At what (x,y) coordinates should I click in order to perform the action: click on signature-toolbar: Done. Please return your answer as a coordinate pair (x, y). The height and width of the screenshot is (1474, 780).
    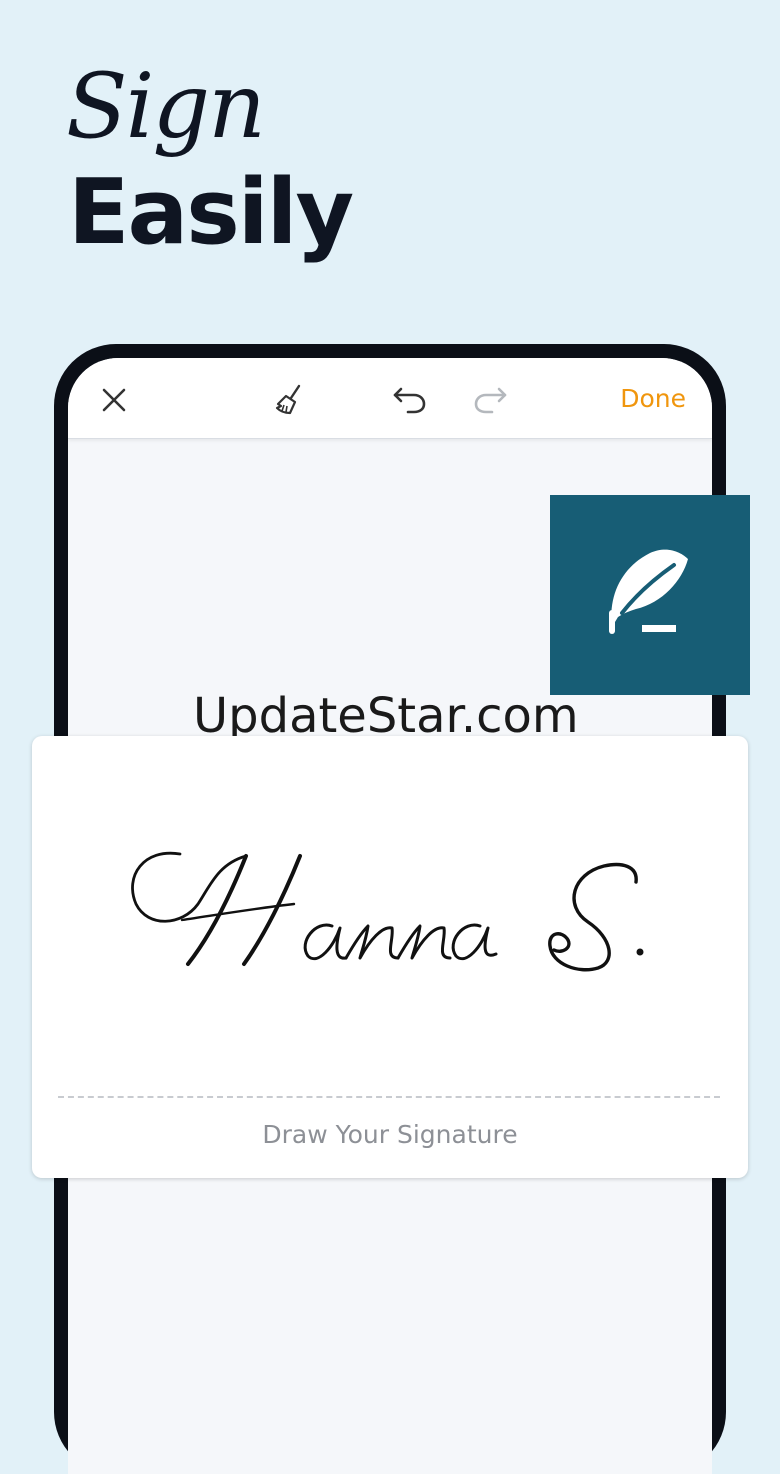
    Looking at the image, I should click on (390, 398).